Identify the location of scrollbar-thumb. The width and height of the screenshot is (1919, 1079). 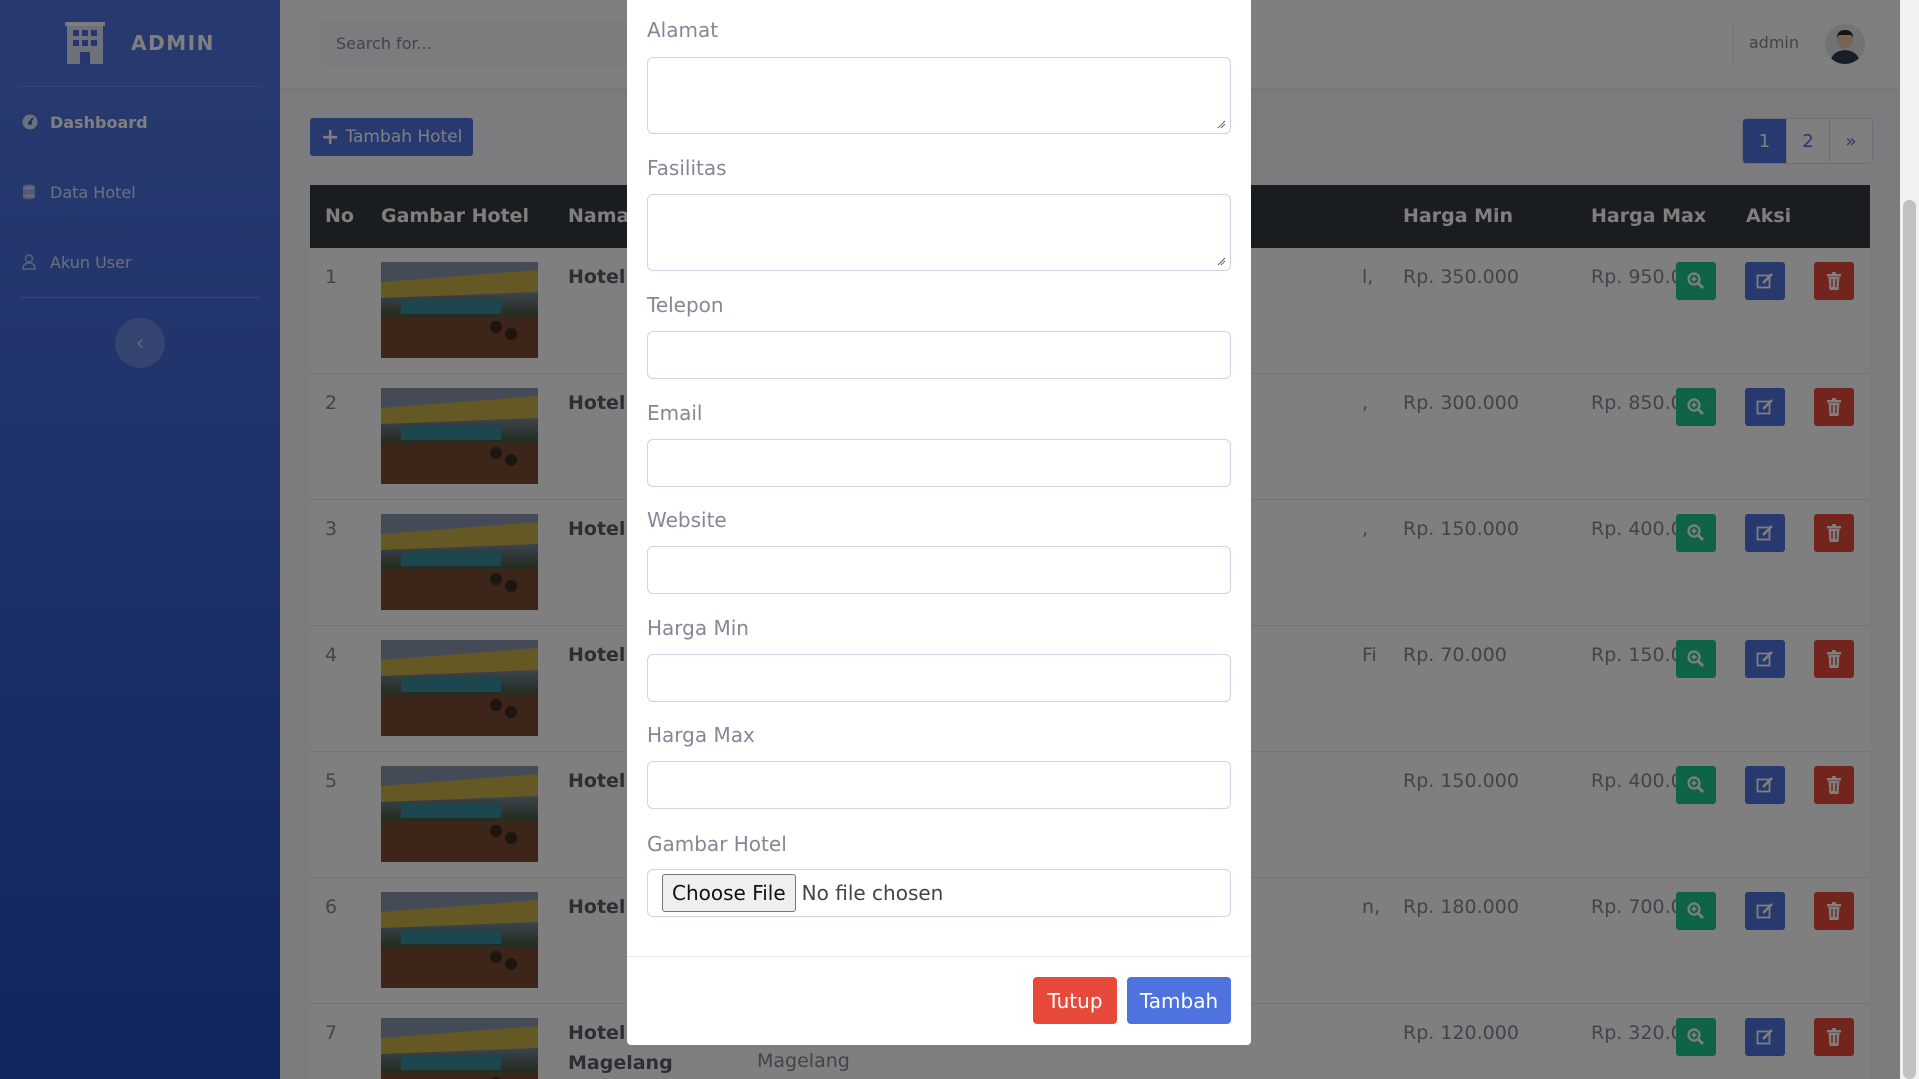
(1909, 639).